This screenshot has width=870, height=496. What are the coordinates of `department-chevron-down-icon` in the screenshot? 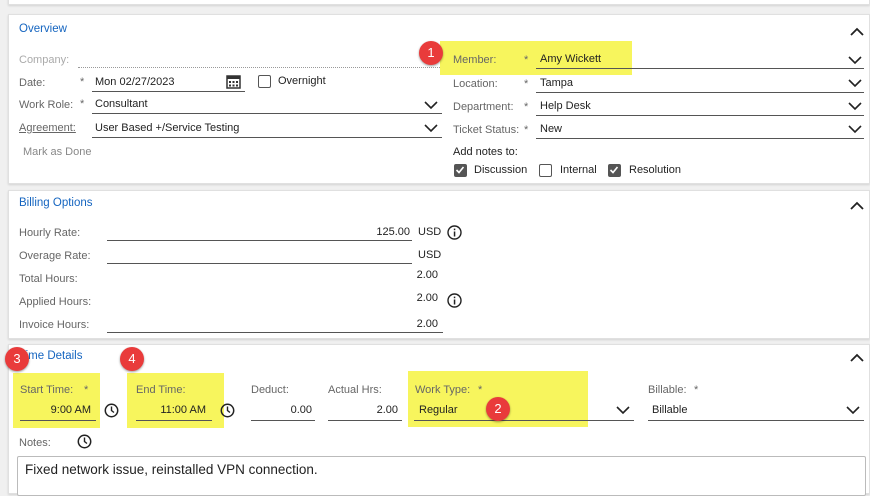 It's located at (855, 106).